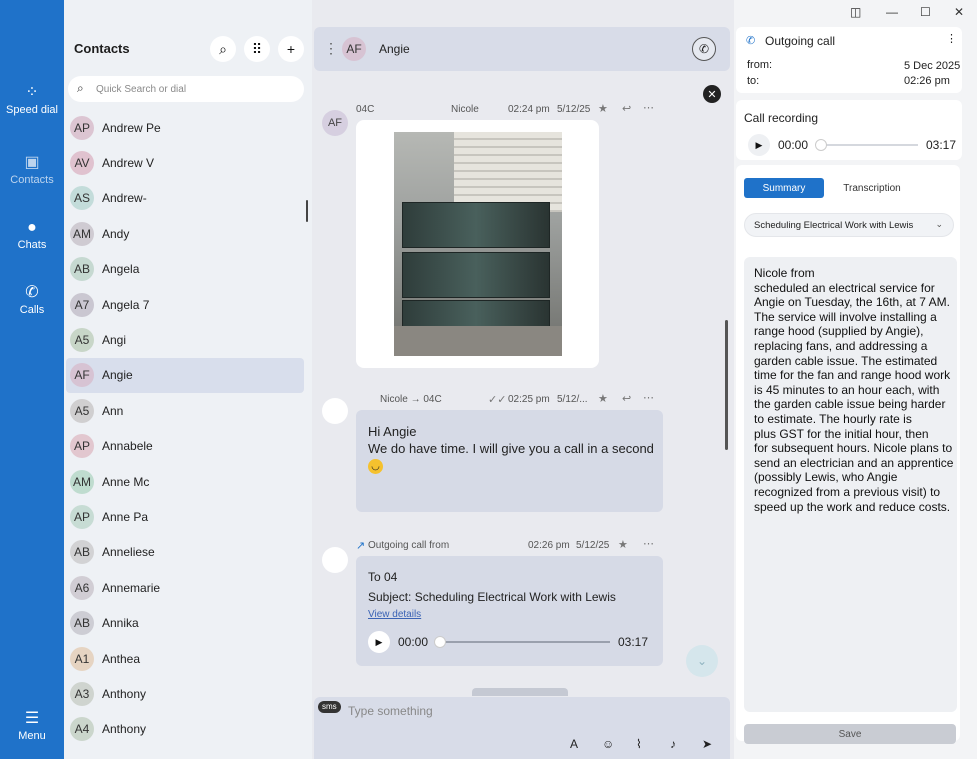  I want to click on contact-row: A5 Angi, so click(185, 339).